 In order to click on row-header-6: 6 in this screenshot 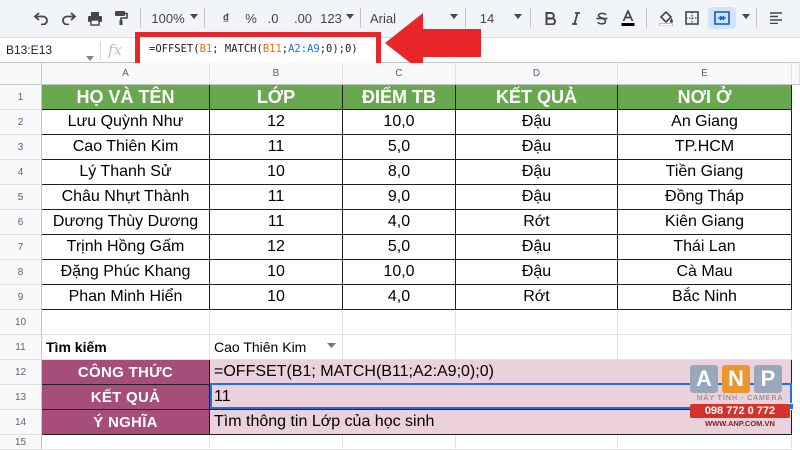, I will do `click(21, 222)`.